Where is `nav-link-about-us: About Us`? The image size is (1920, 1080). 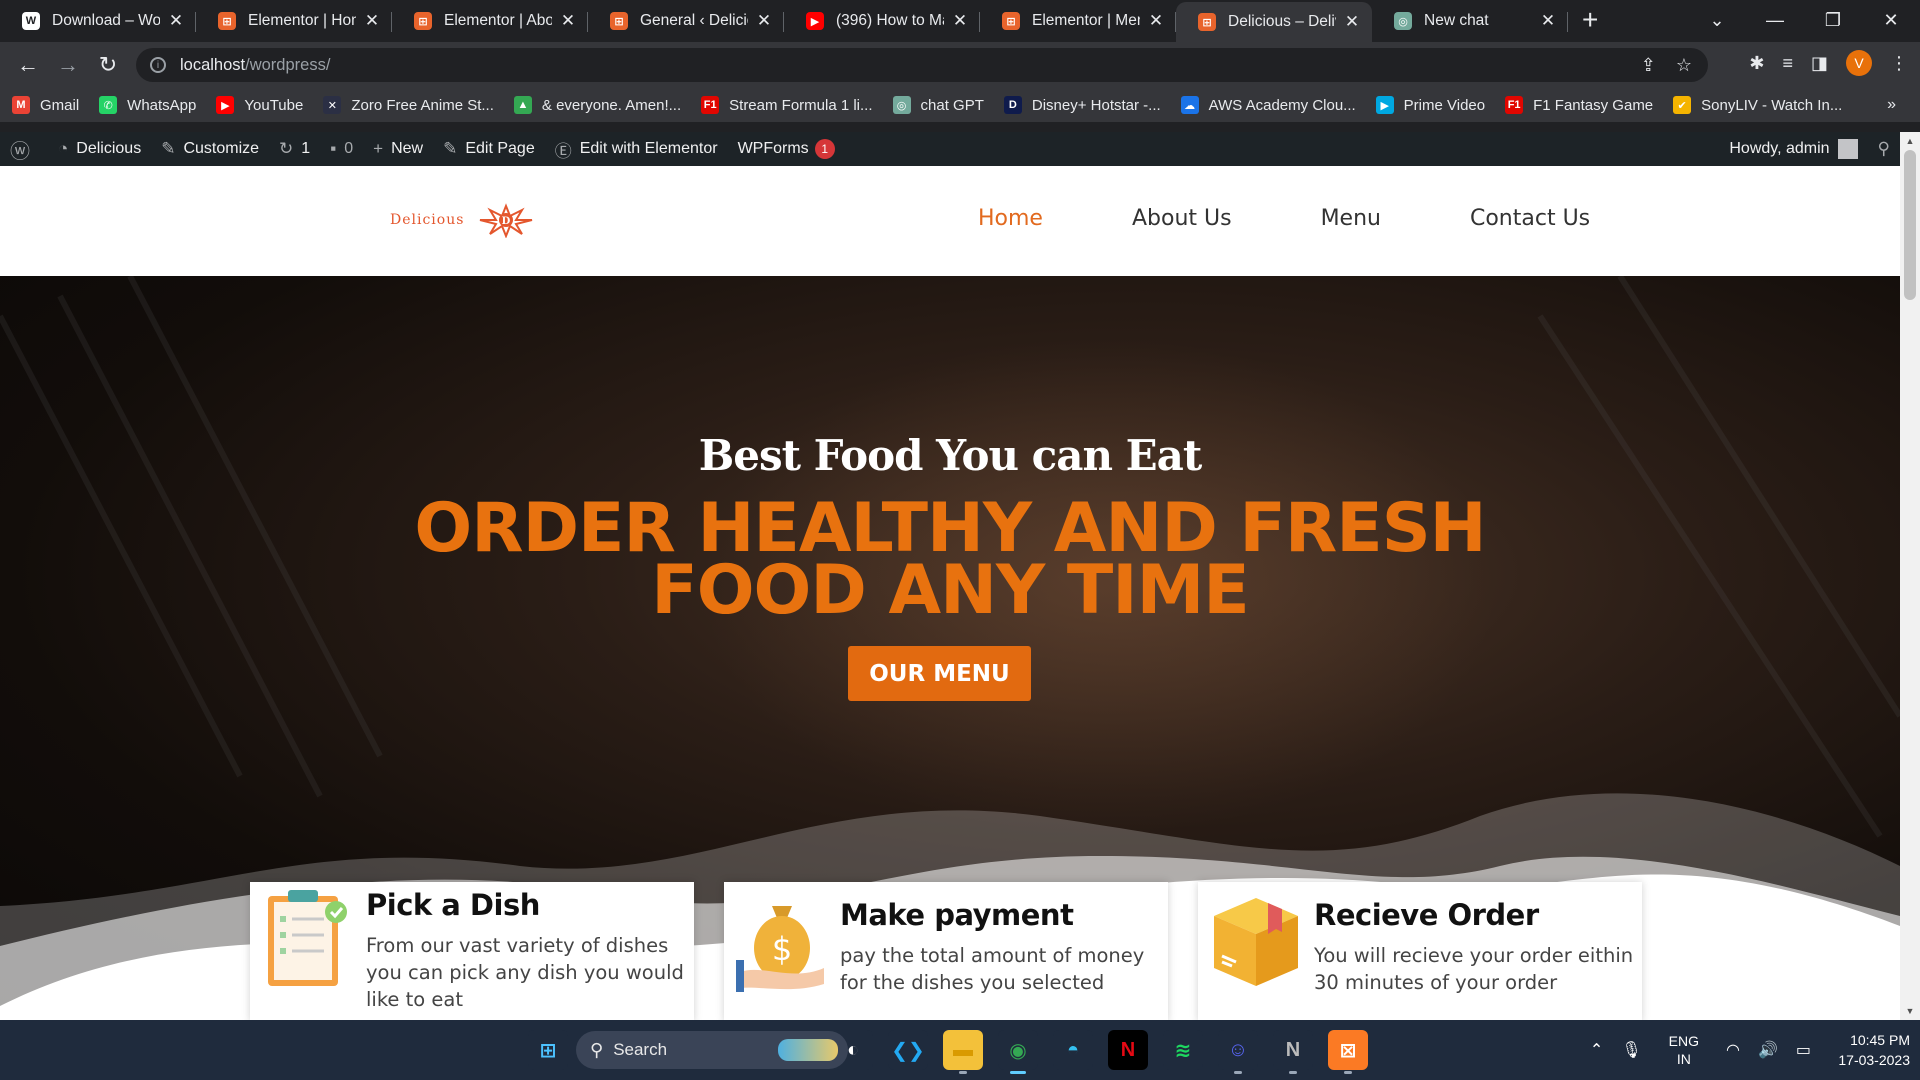 nav-link-about-us: About Us is located at coordinates (1182, 218).